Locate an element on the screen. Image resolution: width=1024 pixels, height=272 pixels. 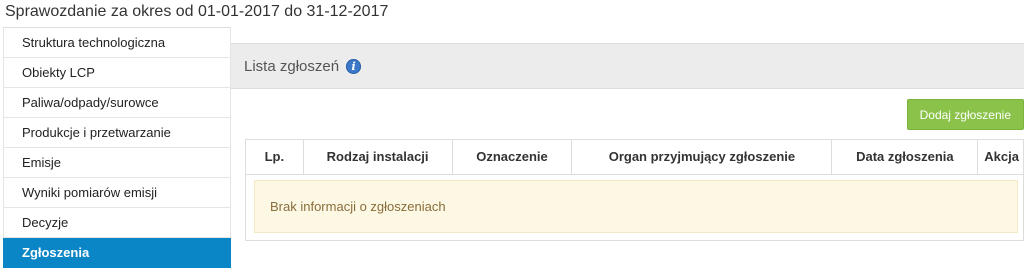
sidebar-item-zgloszenia: Zgłoszenia is located at coordinates (117, 253).